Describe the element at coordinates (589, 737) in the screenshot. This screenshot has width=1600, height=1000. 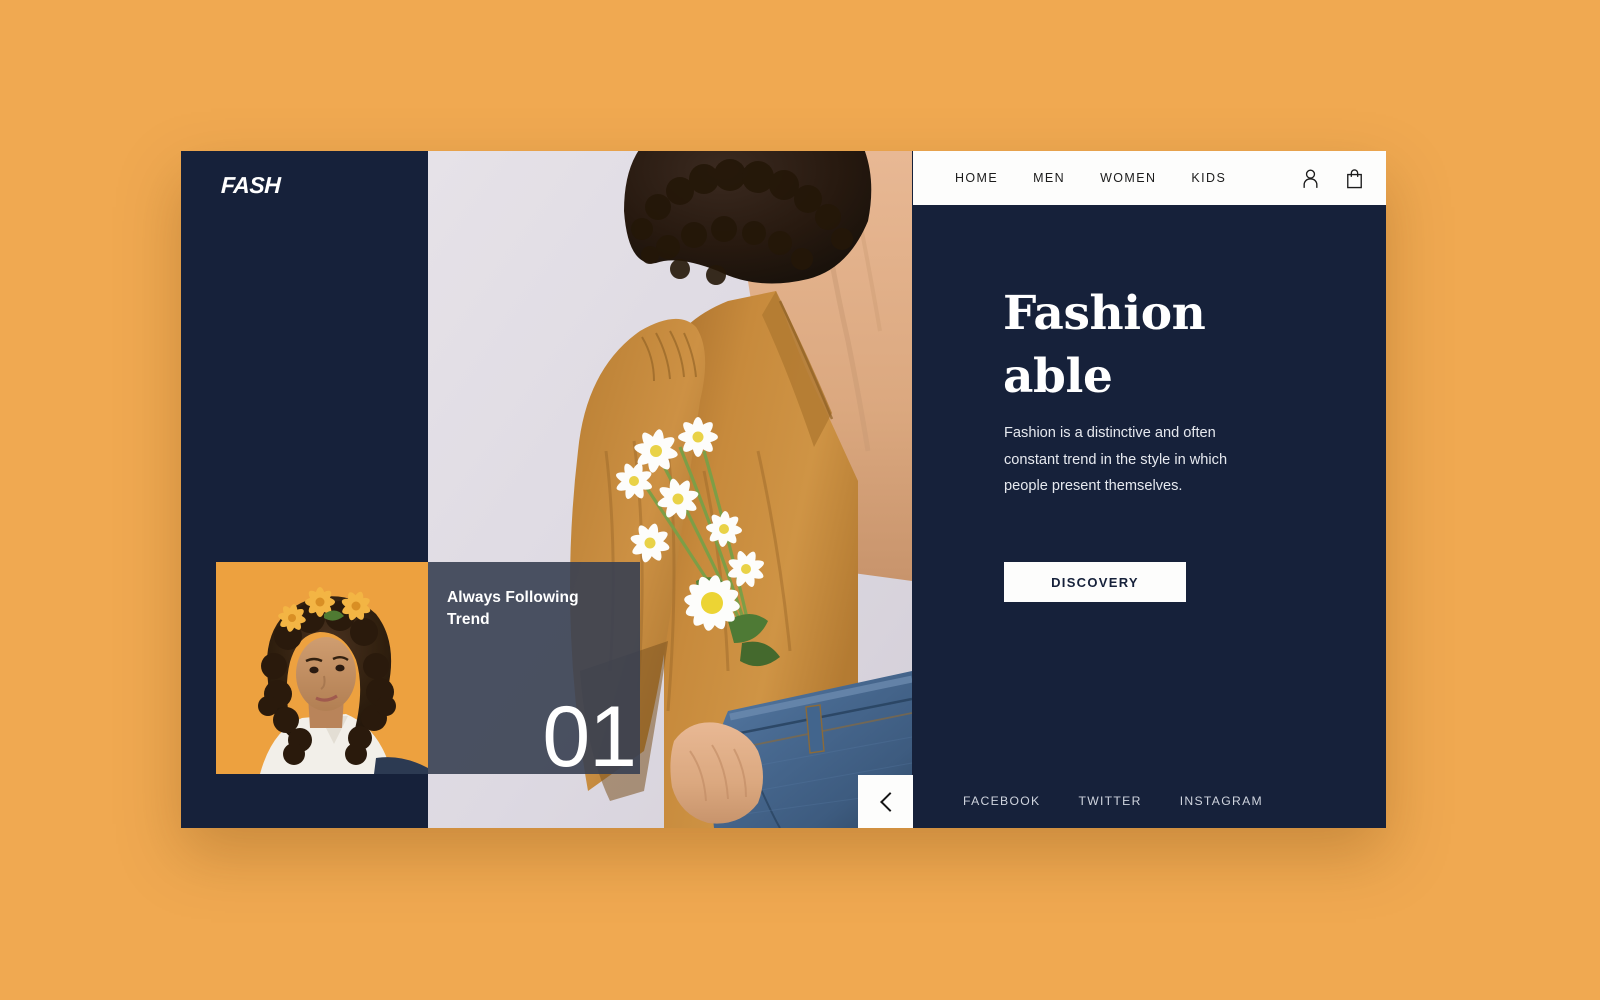
I see `slide-number: 01` at that location.